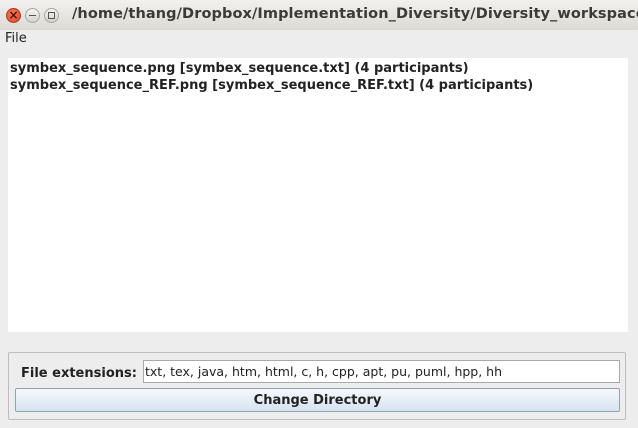 Image resolution: width=638 pixels, height=428 pixels. I want to click on close-window-icon, so click(13, 15).